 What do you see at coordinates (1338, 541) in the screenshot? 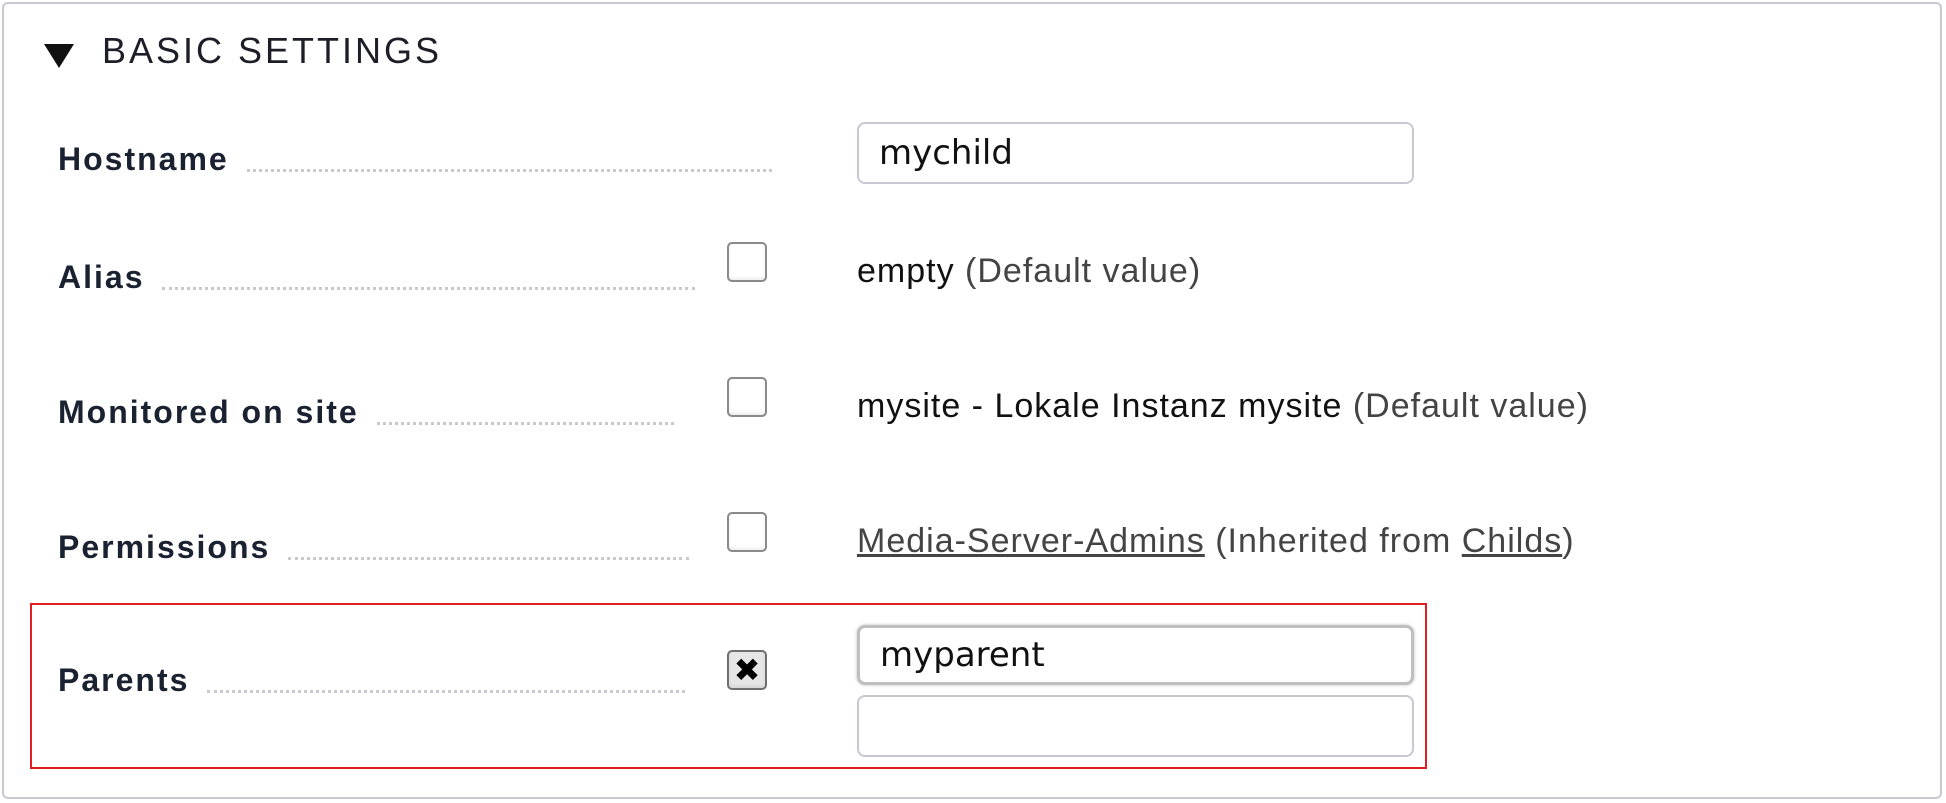
I see `permissions-note-prefix: (Inherited from` at bounding box center [1338, 541].